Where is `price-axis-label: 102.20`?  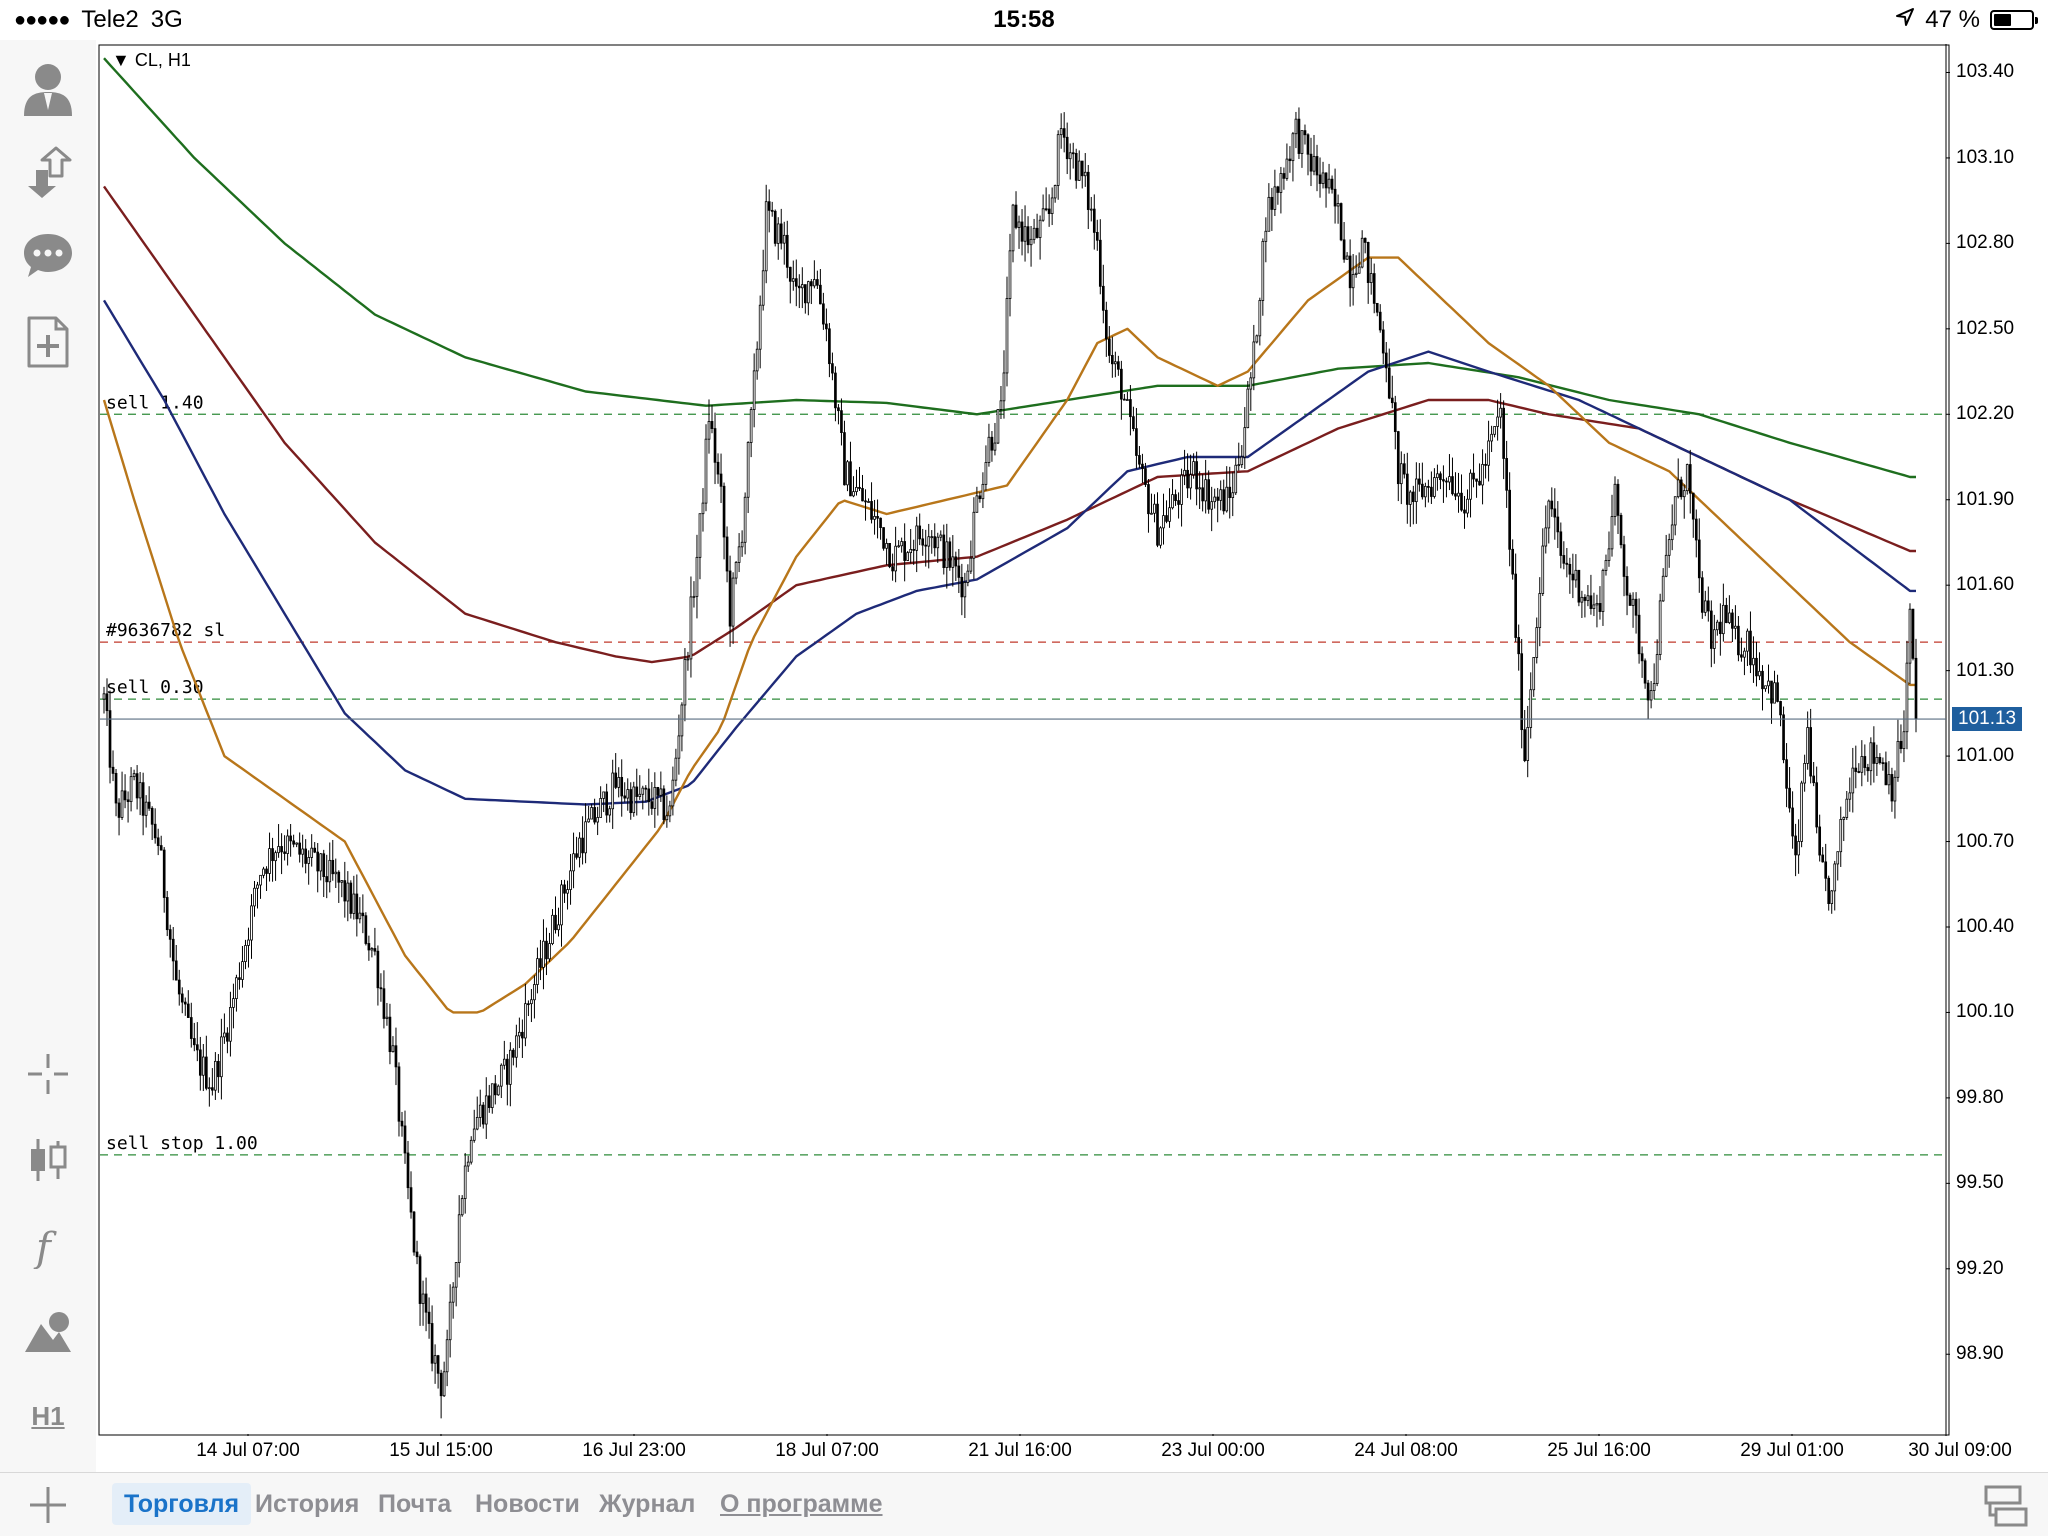 price-axis-label: 102.20 is located at coordinates (1985, 414).